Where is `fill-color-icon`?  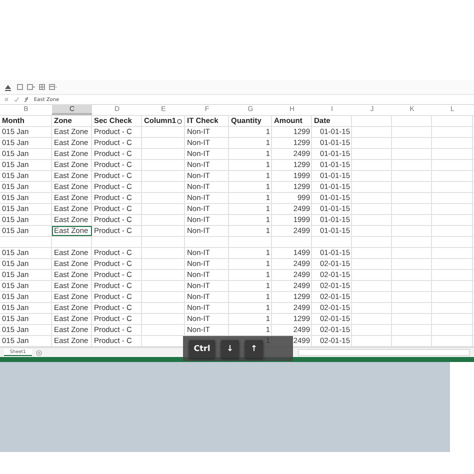 fill-color-icon is located at coordinates (8, 87).